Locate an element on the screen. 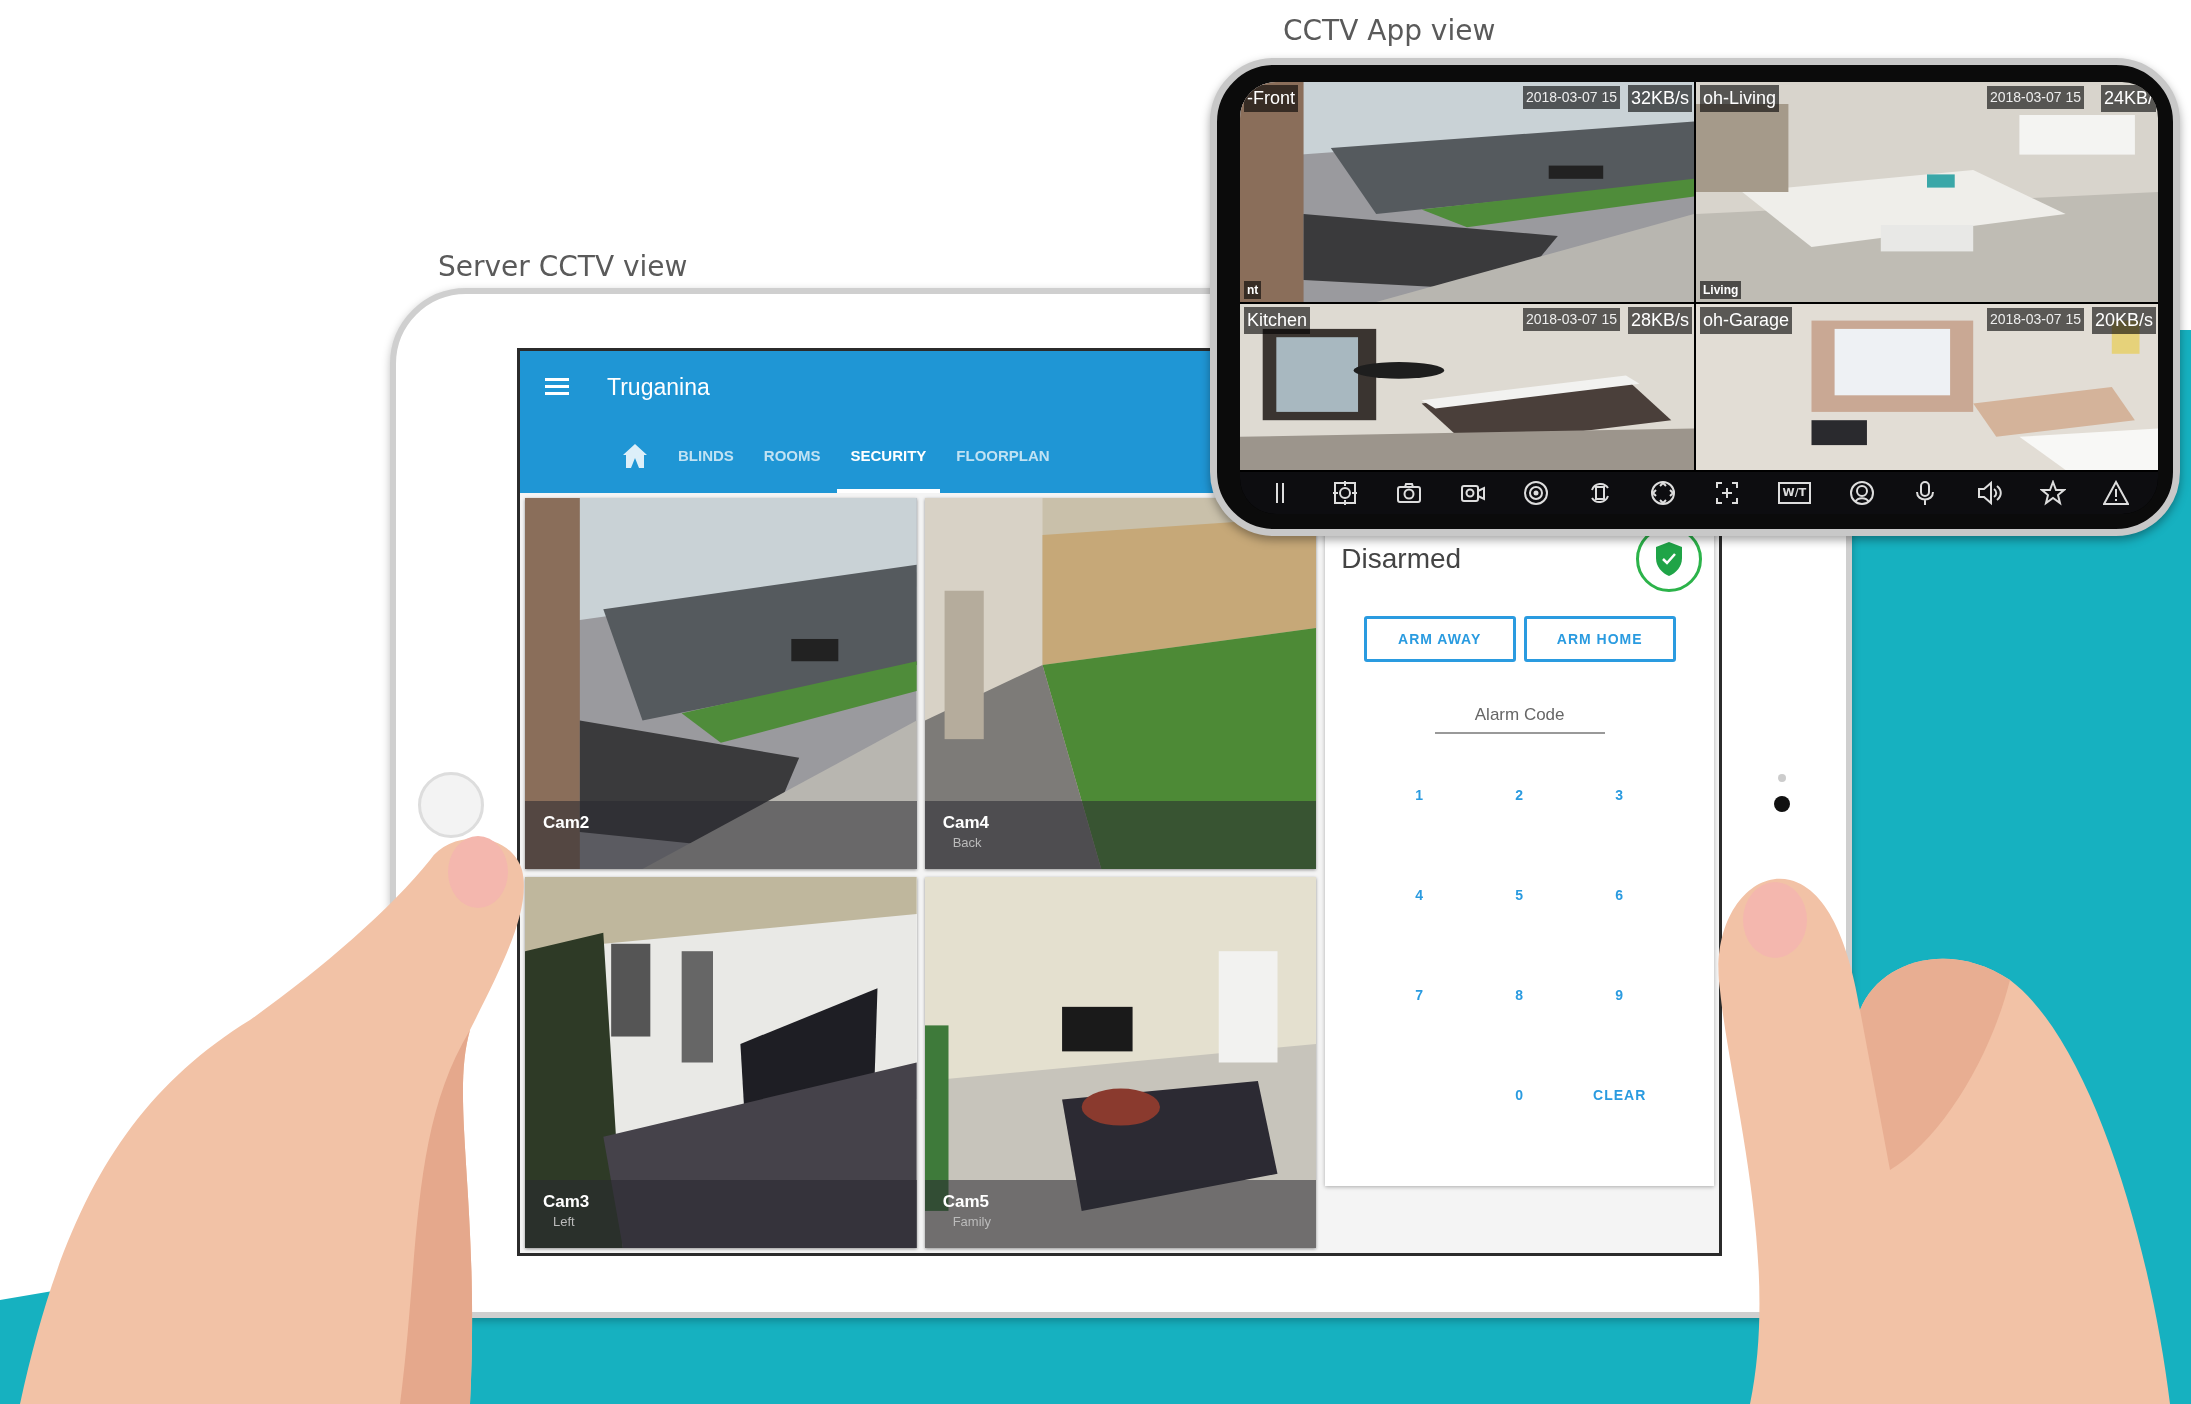 This screenshot has height=1404, width=2191. tab: SECURITY is located at coordinates (888, 458).